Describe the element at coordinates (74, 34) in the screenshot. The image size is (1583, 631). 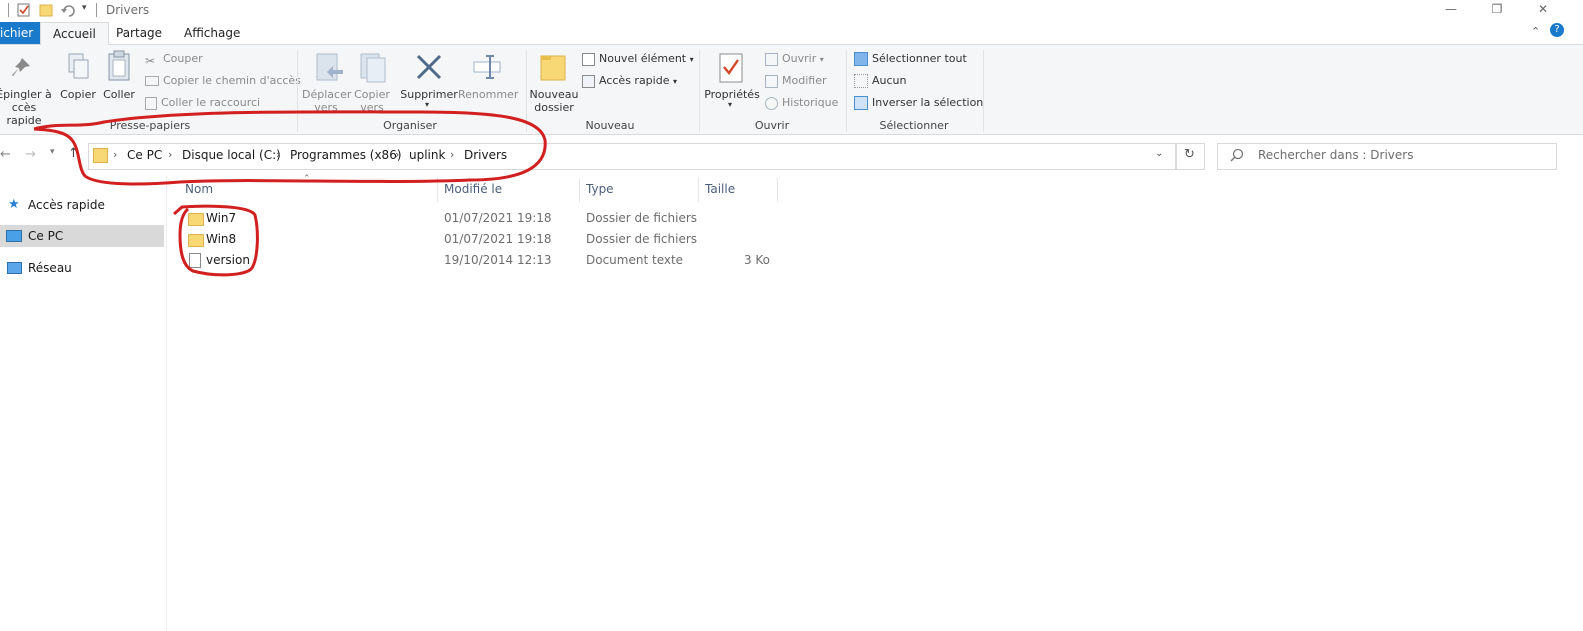
I see `tab-home: Accueil` at that location.